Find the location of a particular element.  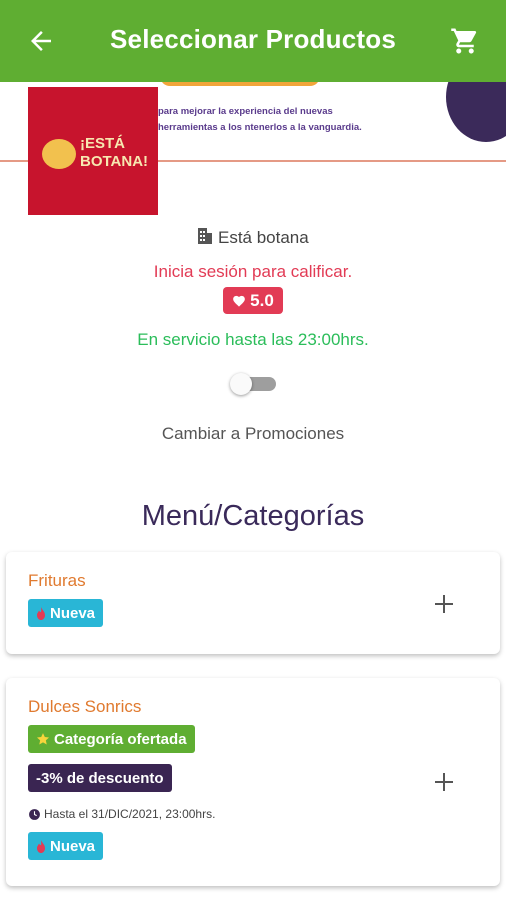

star-icon is located at coordinates (43, 739).